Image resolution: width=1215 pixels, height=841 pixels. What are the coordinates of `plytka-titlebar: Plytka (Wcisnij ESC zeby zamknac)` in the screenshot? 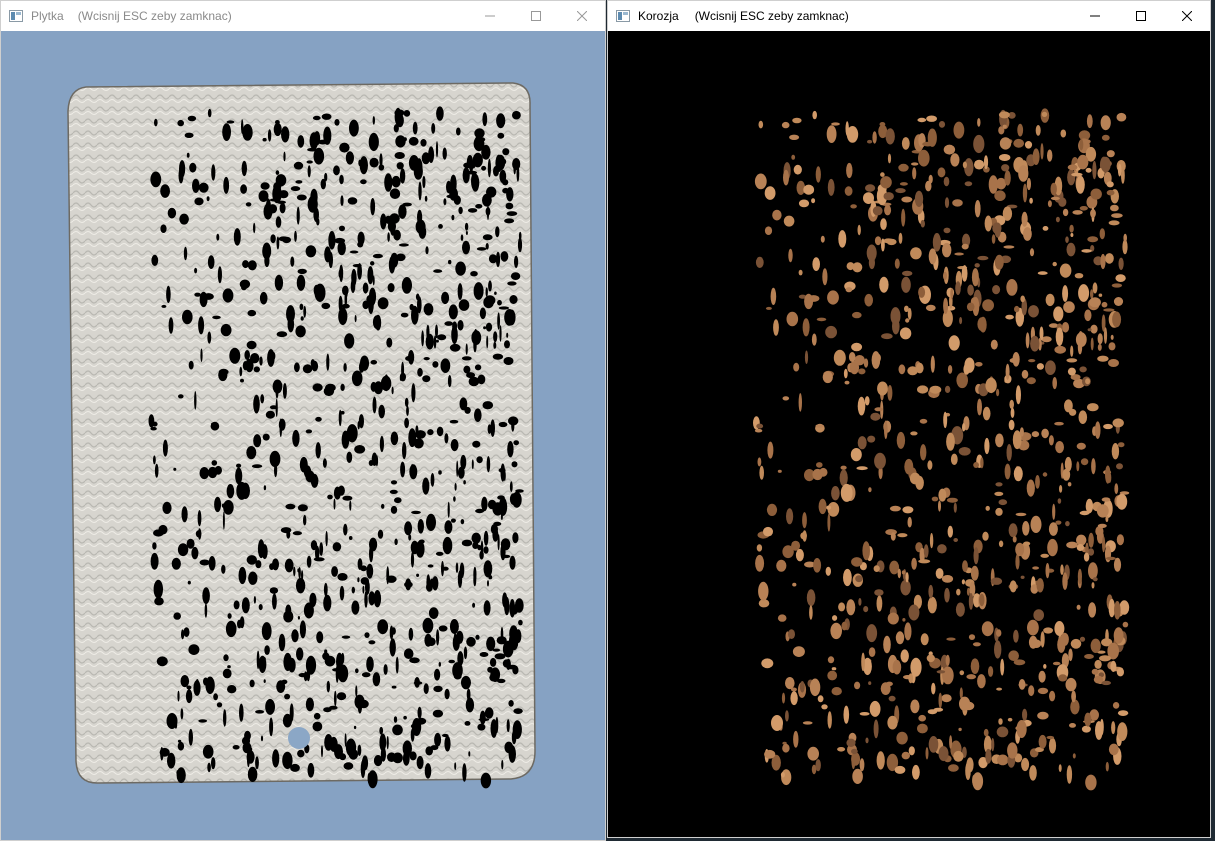 It's located at (303, 16).